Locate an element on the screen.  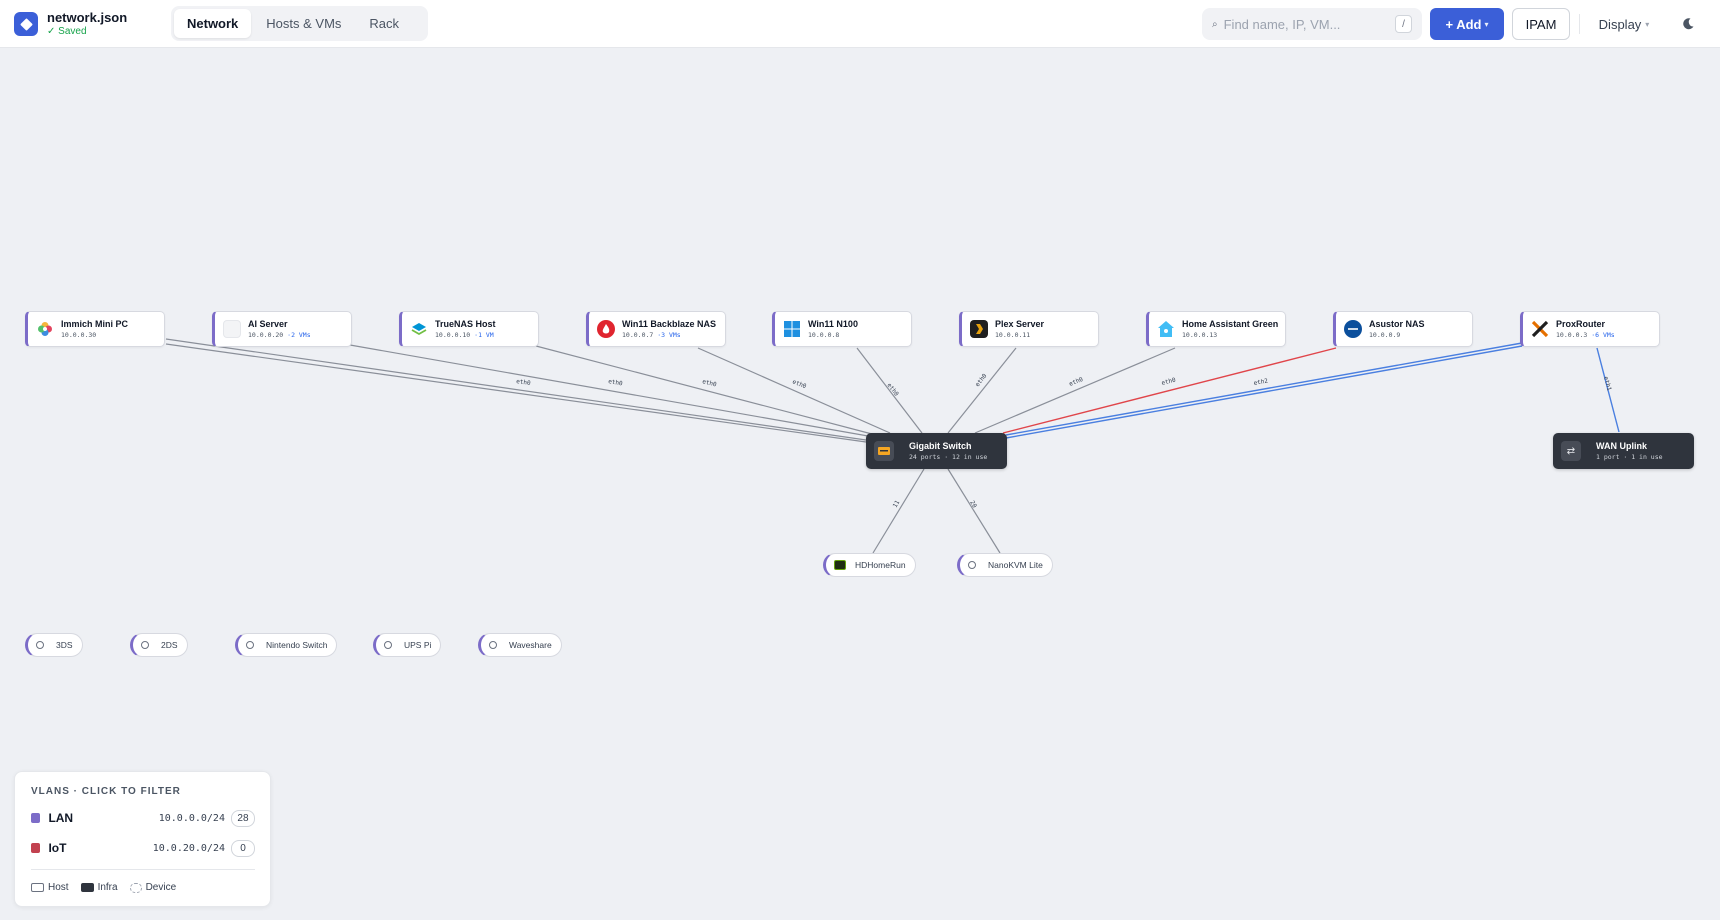
host-ip: 10.0.0.11 is located at coordinates (1013, 335).